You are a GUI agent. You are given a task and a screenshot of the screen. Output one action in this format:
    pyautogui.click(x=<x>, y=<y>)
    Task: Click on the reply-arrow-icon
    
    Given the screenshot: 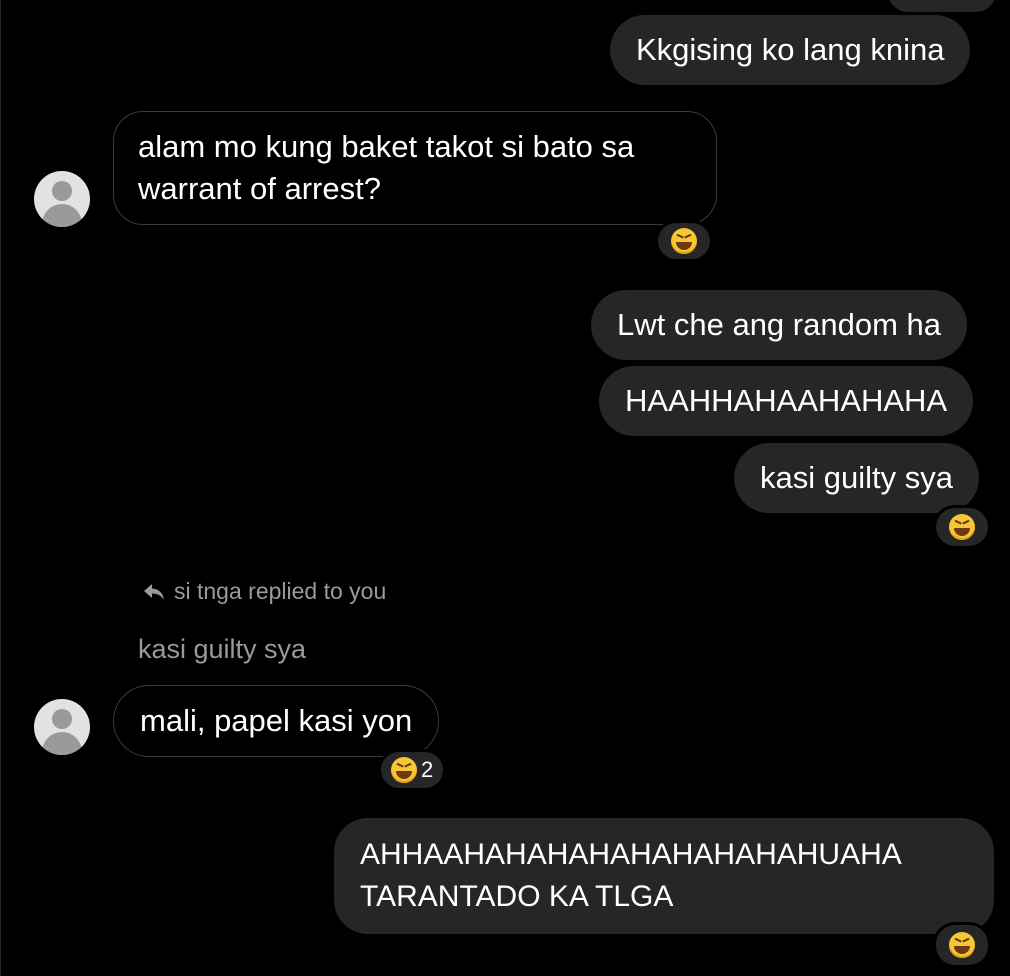 What is the action you would take?
    pyautogui.click(x=154, y=591)
    